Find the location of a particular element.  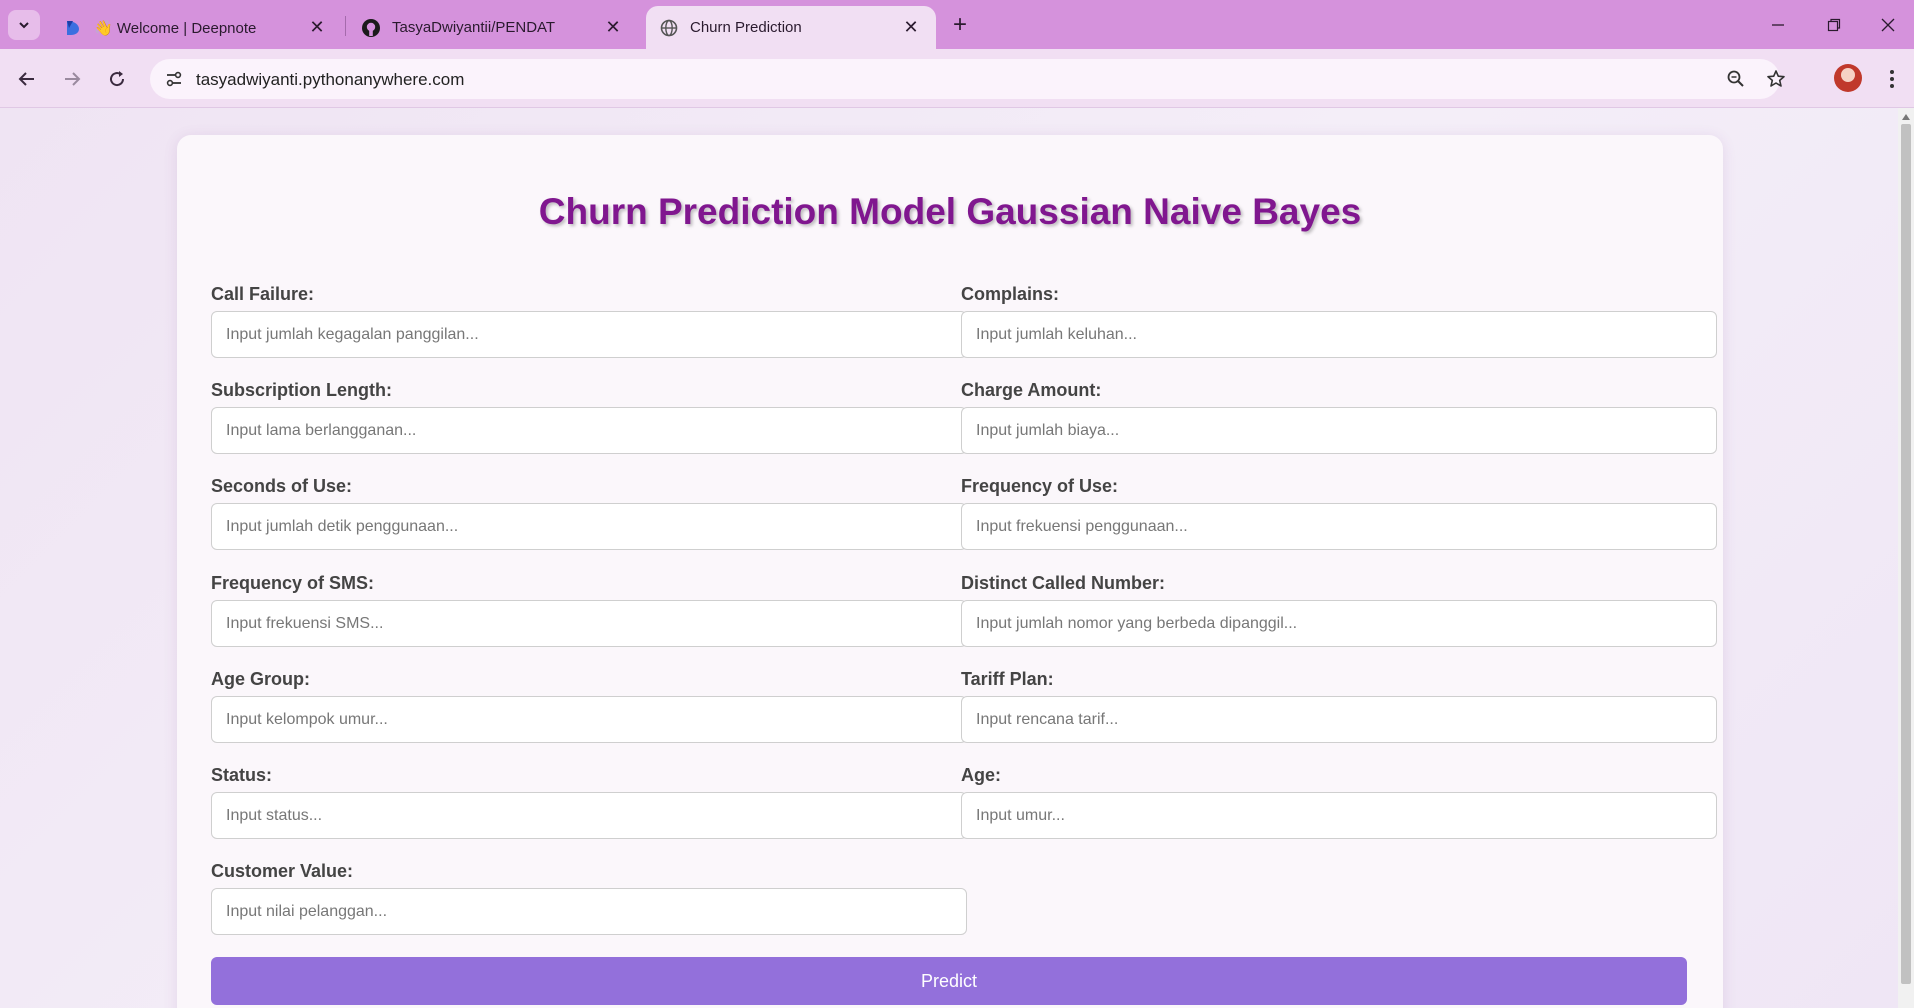

zoom-icon is located at coordinates (1736, 79).